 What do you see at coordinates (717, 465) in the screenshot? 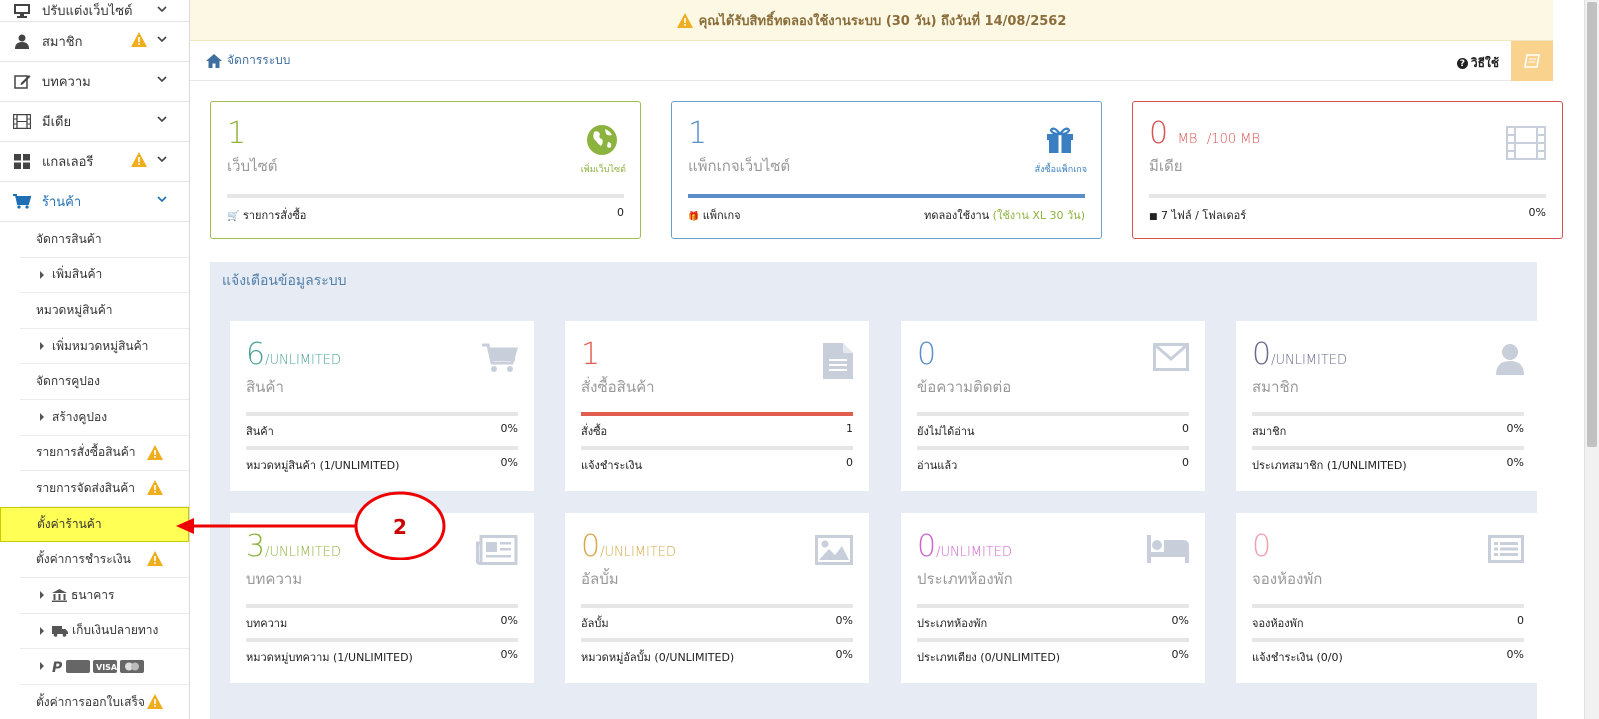
I see `card-row: แจ้งชำระเงิน 0` at bounding box center [717, 465].